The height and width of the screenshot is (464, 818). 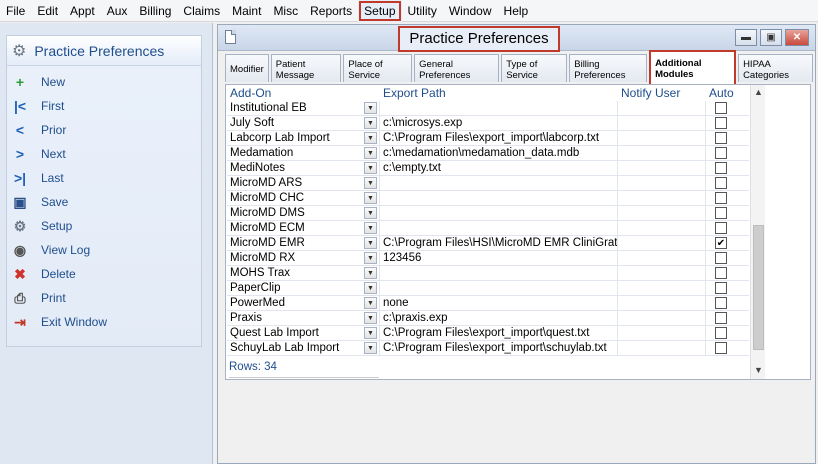 I want to click on table-row: PaperClip ▼, so click(x=488, y=288).